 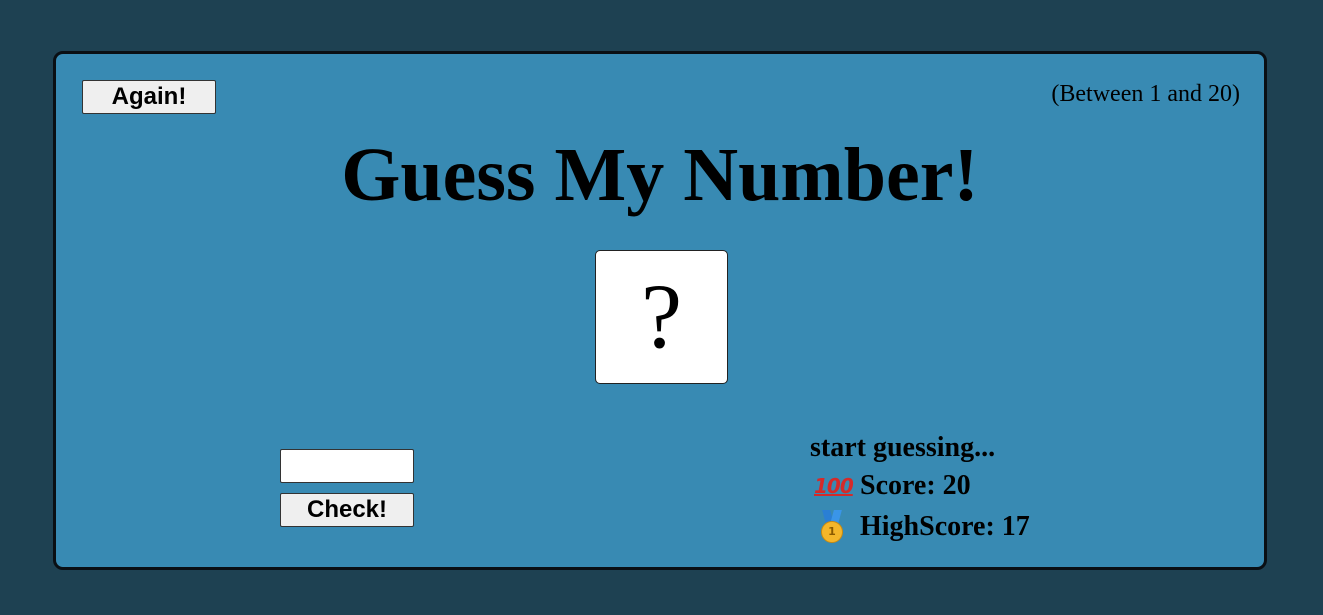 What do you see at coordinates (832, 527) in the screenshot?
I see `first-place-medal-icon: 1` at bounding box center [832, 527].